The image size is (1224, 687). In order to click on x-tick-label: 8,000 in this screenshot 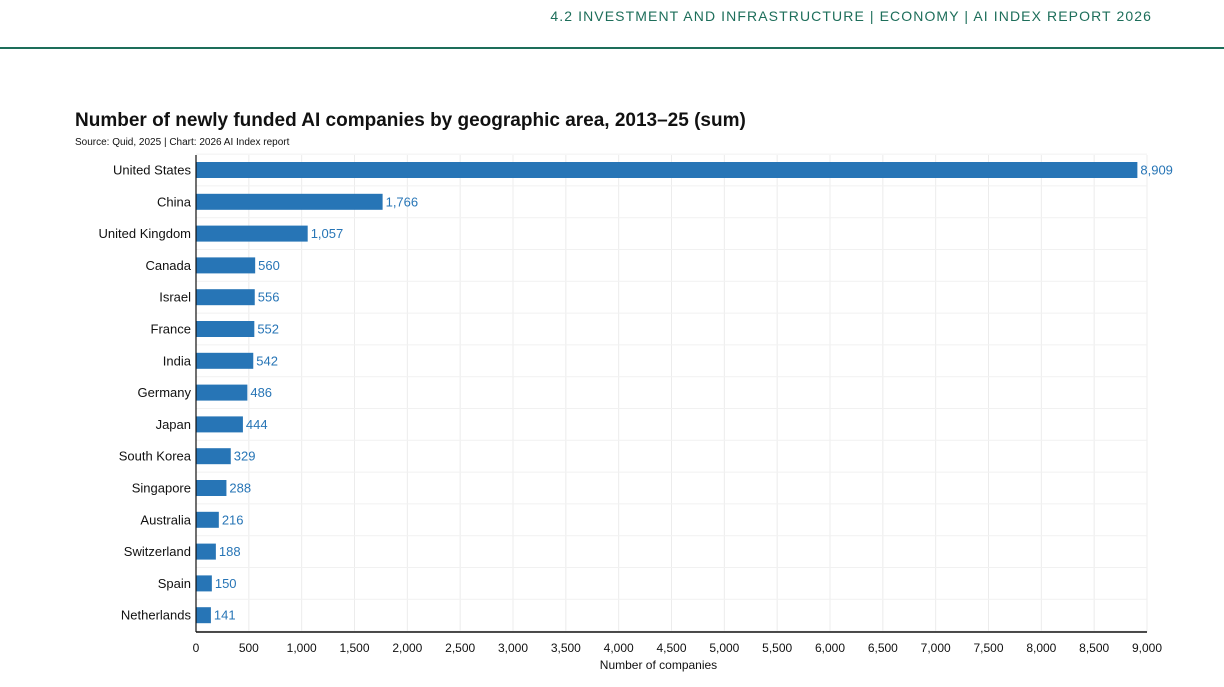, I will do `click(1041, 648)`.